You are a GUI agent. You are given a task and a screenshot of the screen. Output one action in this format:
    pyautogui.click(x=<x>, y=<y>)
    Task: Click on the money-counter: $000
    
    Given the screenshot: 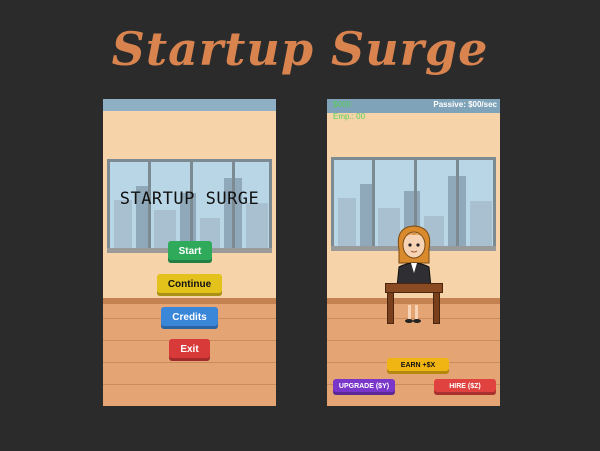 What is the action you would take?
    pyautogui.click(x=342, y=104)
    